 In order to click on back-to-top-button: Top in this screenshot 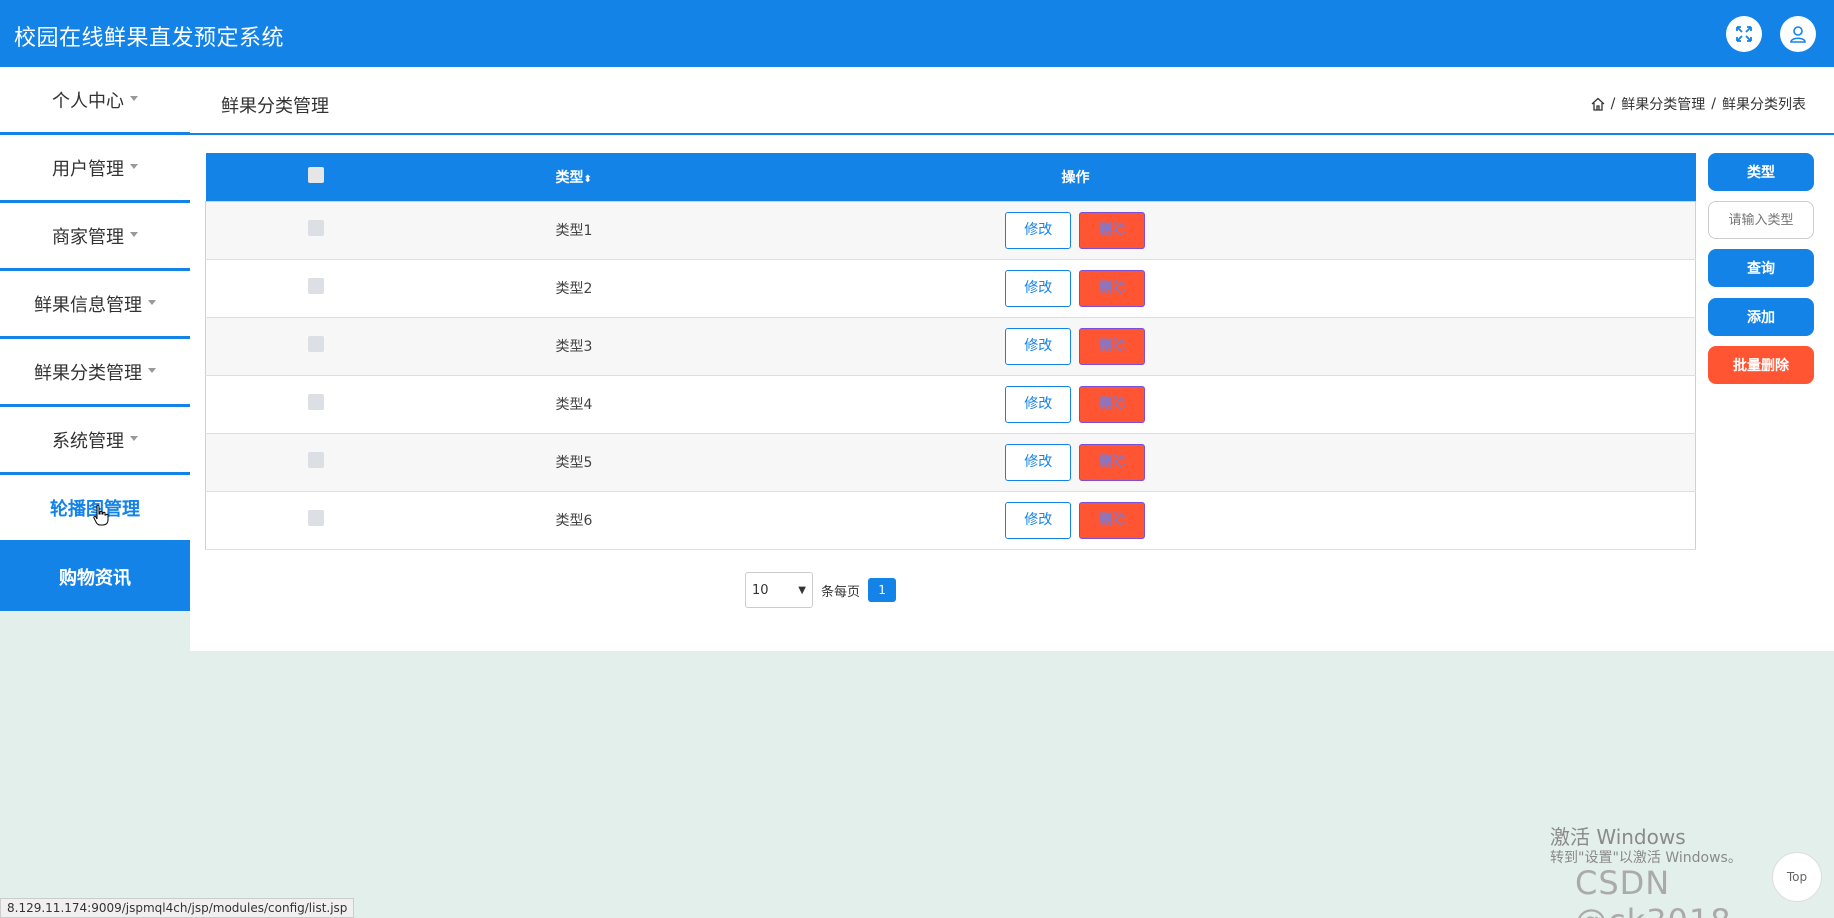, I will do `click(1797, 877)`.